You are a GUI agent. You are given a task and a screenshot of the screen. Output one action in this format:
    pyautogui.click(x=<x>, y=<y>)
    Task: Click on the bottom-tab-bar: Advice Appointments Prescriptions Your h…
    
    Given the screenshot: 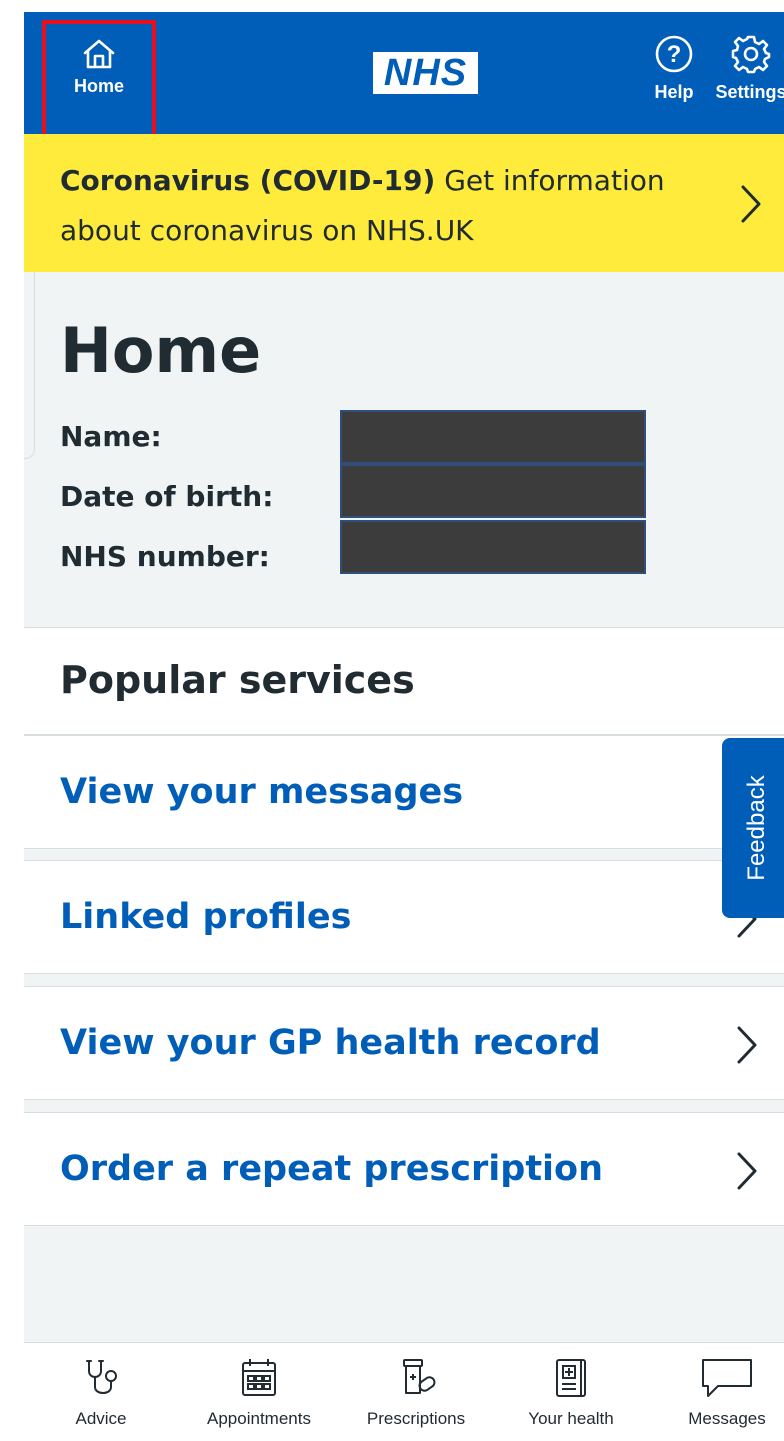 What is the action you would take?
    pyautogui.click(x=404, y=1391)
    